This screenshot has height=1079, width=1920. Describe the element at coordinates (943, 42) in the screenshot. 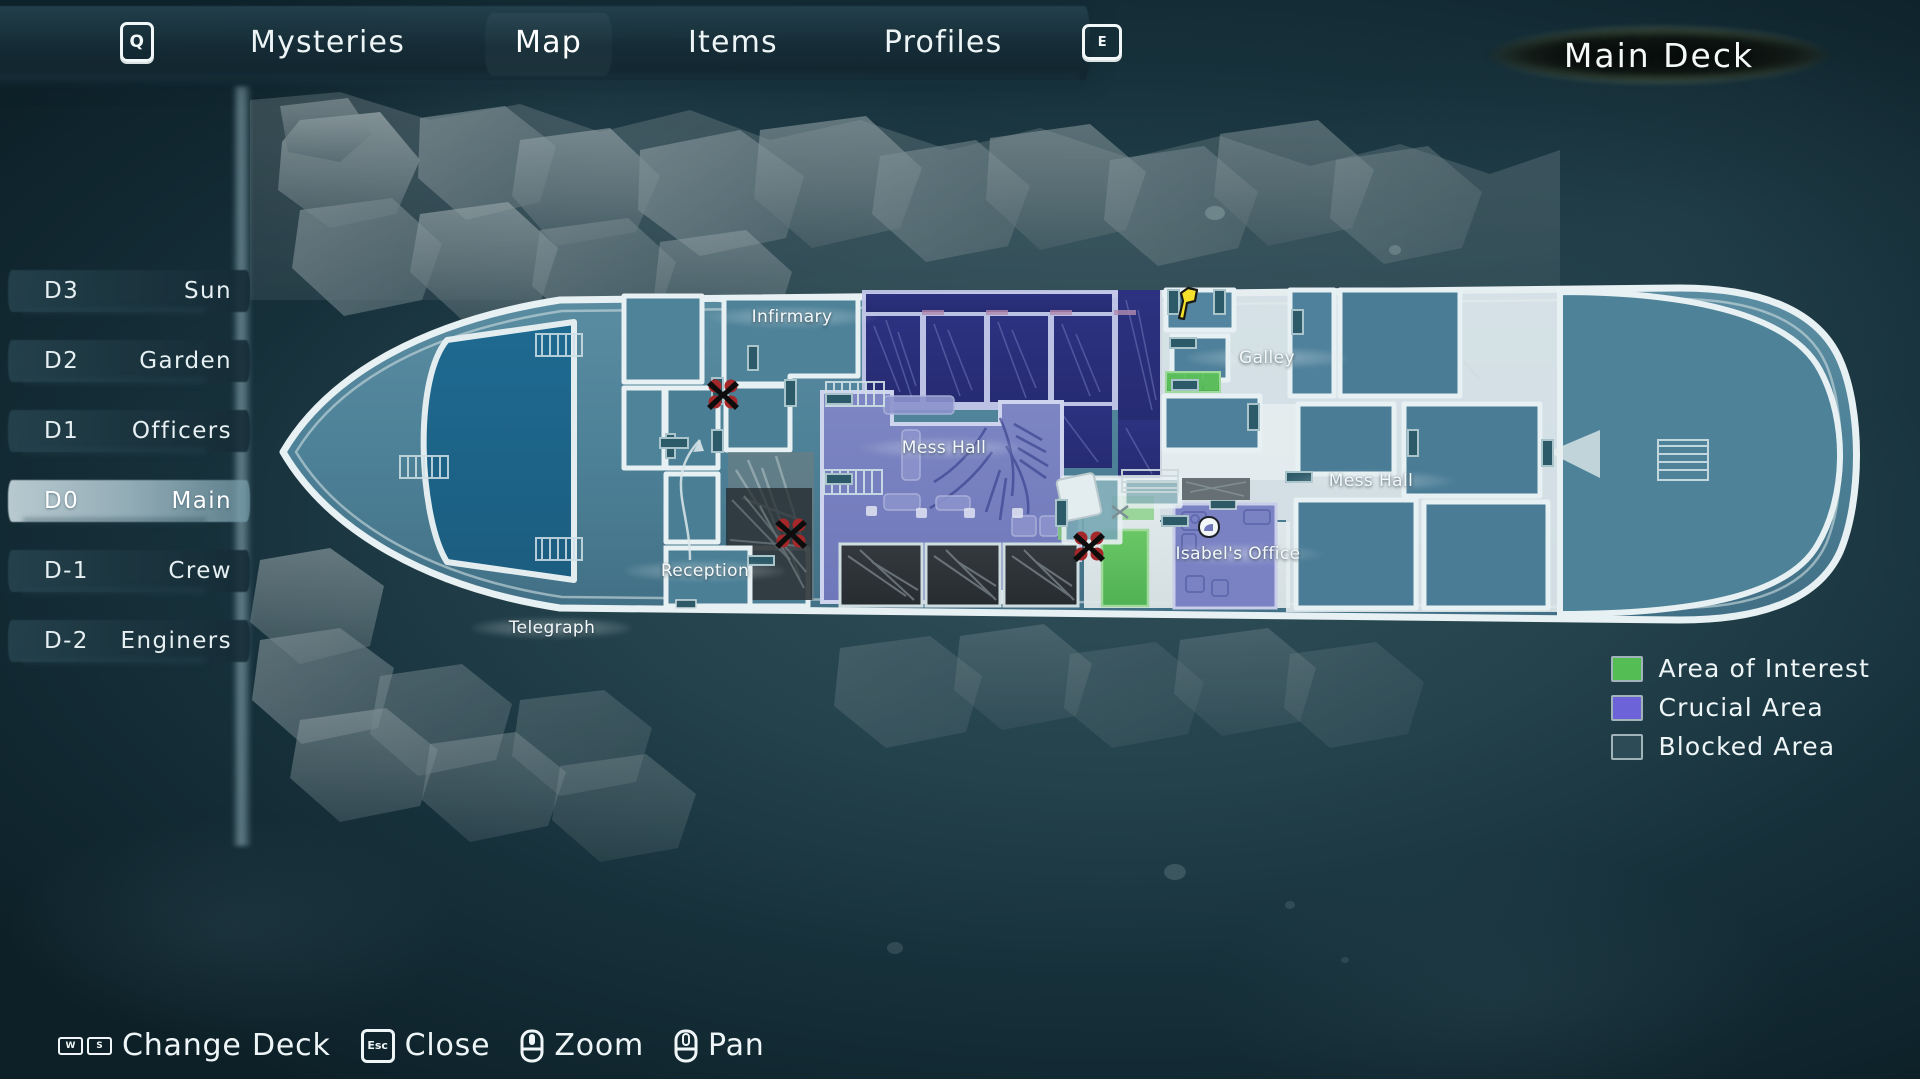

I see `tab-profiles: Profiles` at that location.